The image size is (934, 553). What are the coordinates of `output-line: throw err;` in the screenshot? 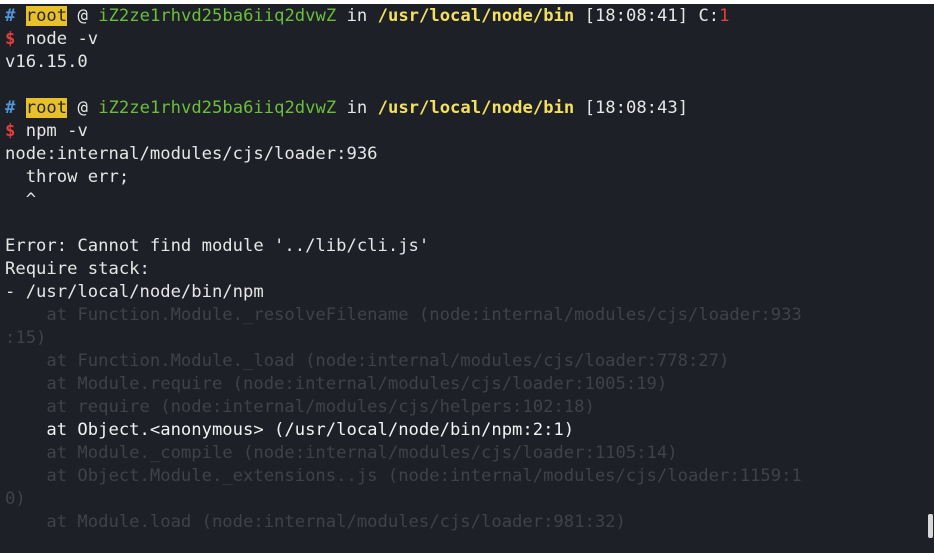 It's located at (67, 177).